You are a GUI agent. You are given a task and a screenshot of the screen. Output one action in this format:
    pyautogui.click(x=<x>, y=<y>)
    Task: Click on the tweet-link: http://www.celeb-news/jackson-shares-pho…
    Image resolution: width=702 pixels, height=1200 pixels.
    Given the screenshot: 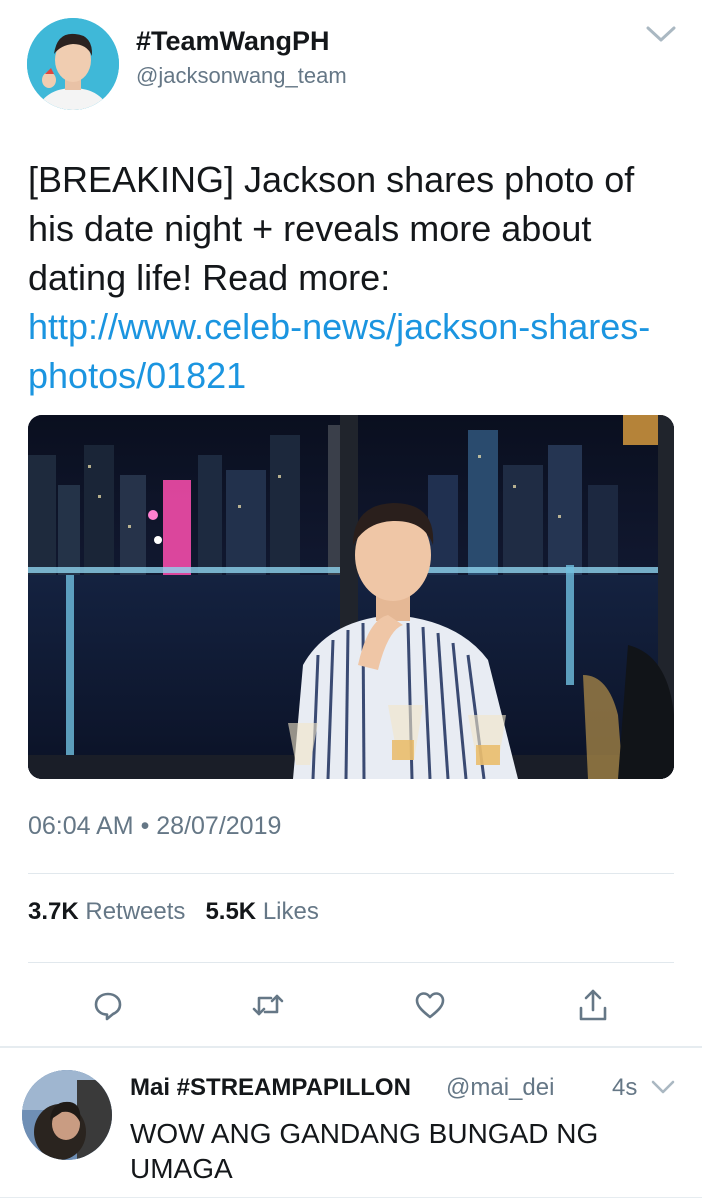 What is the action you would take?
    pyautogui.click(x=339, y=351)
    